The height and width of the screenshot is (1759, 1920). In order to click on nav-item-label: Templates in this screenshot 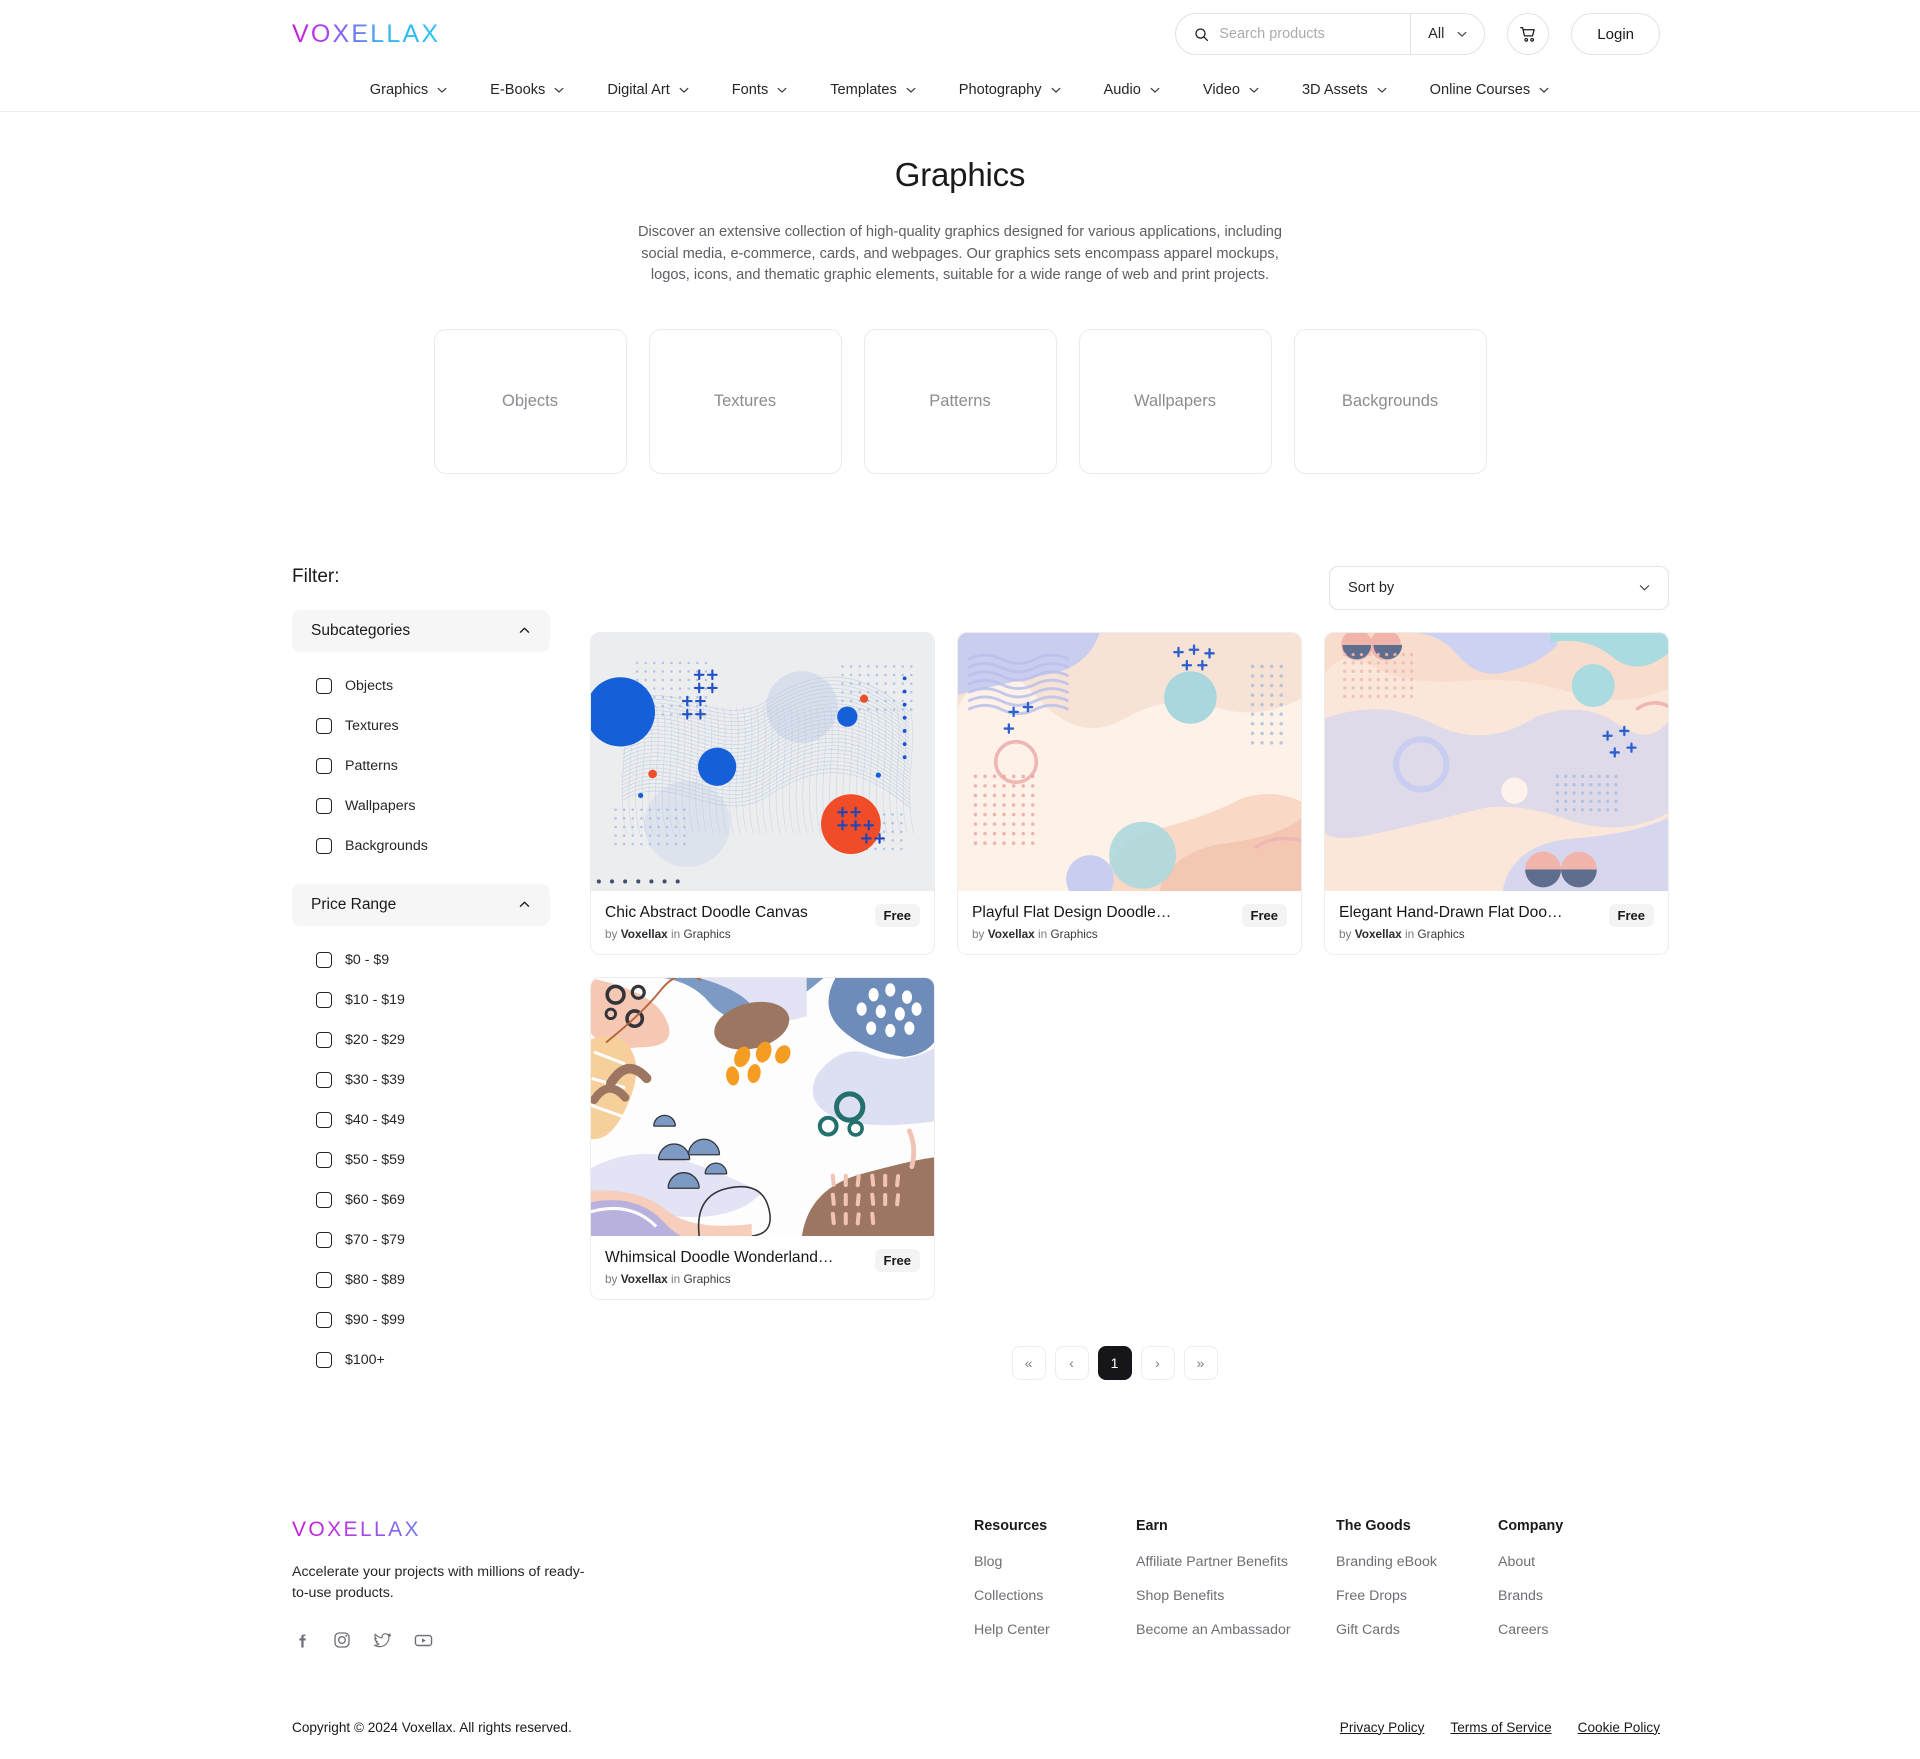, I will do `click(863, 89)`.